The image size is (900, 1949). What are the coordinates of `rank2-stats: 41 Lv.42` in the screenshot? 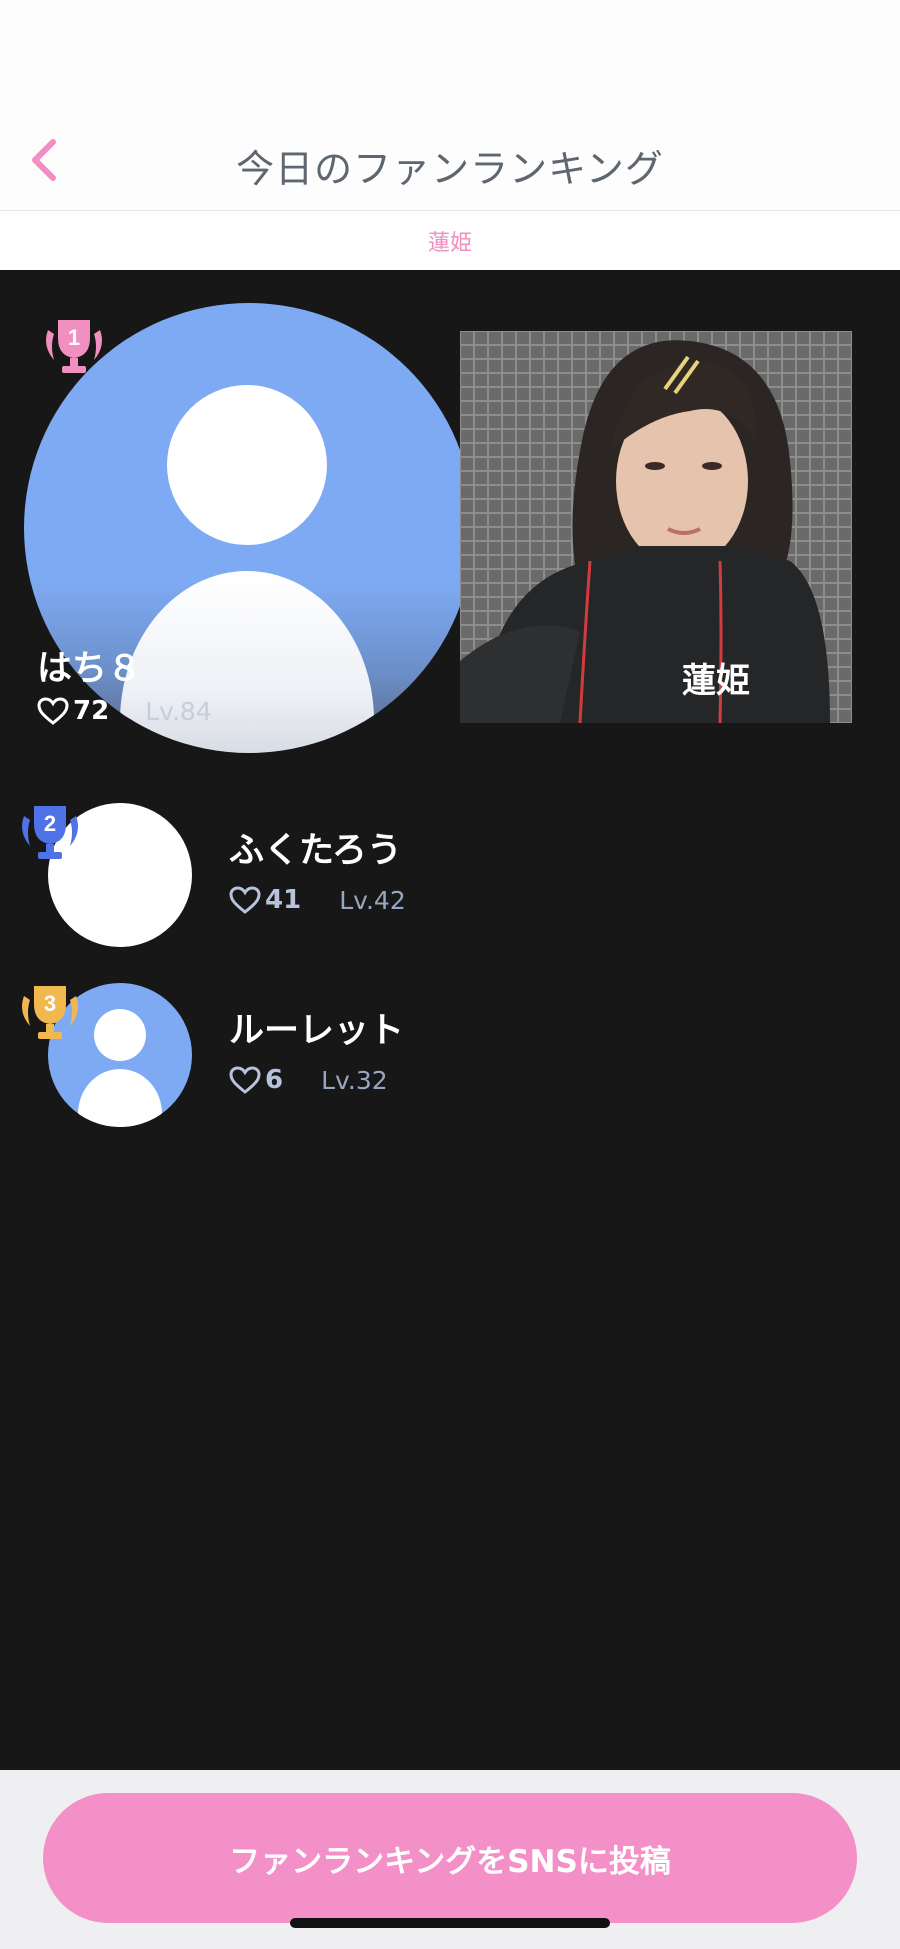 It's located at (317, 900).